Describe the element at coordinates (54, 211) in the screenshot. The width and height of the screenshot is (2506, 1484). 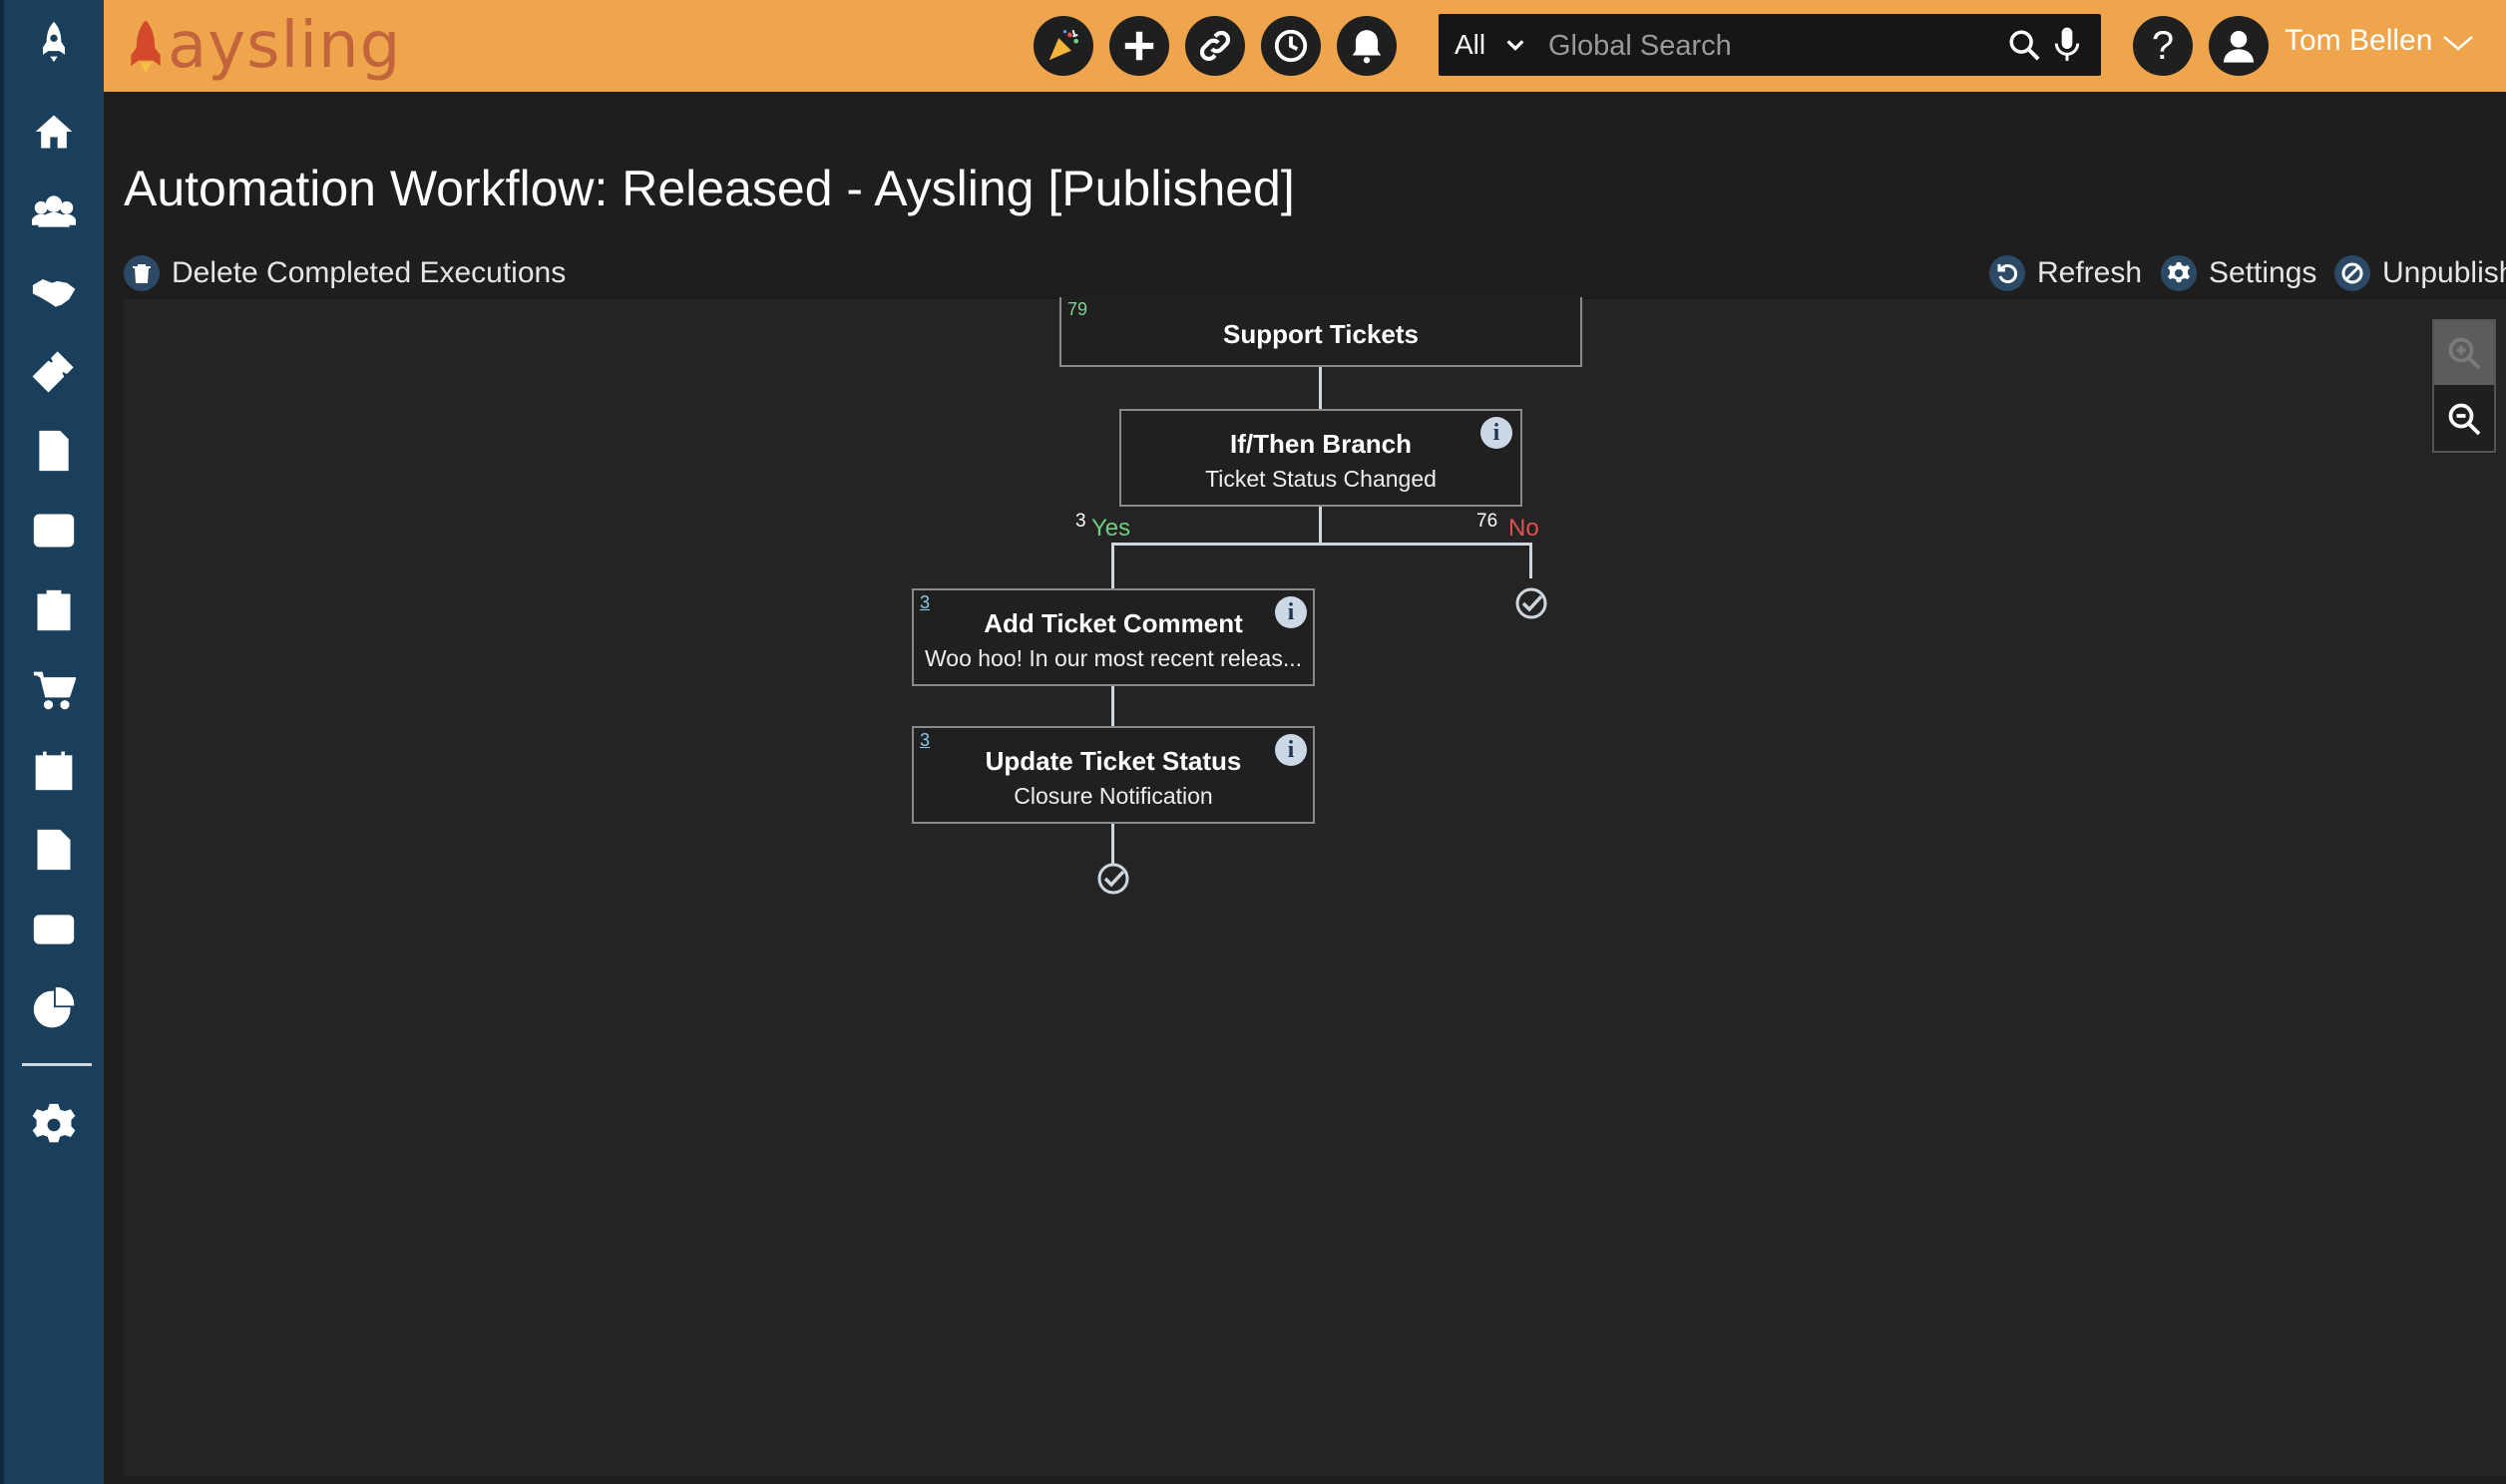
I see `contacts-icon` at that location.